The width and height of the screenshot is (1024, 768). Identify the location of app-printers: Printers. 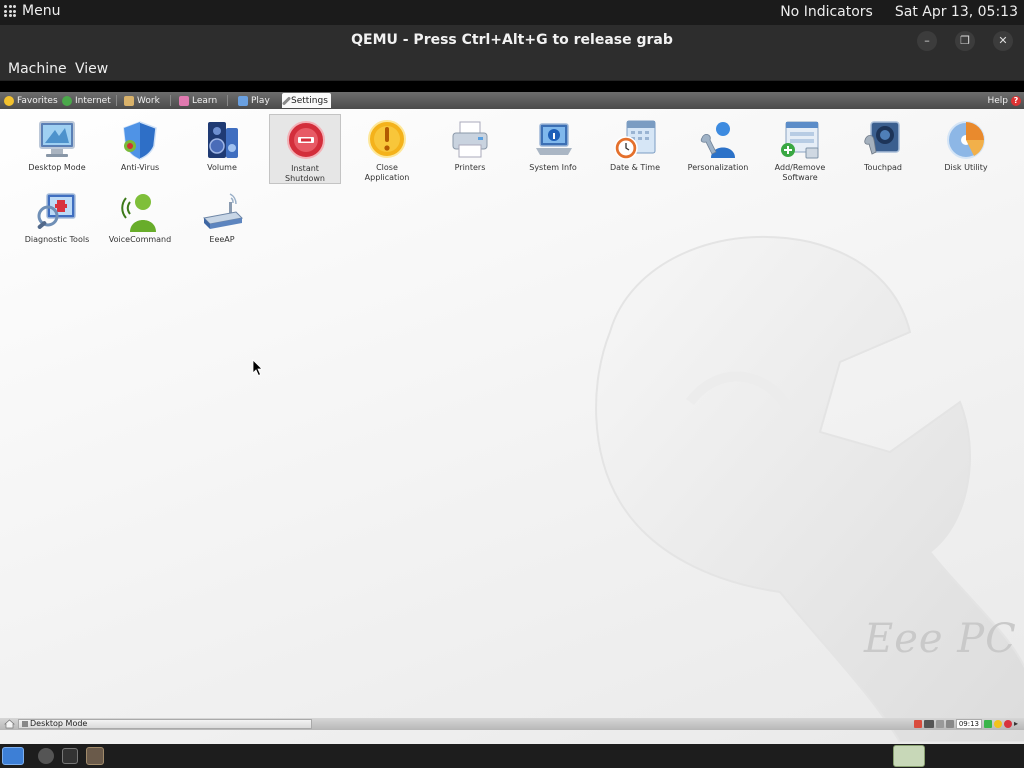
(470, 149).